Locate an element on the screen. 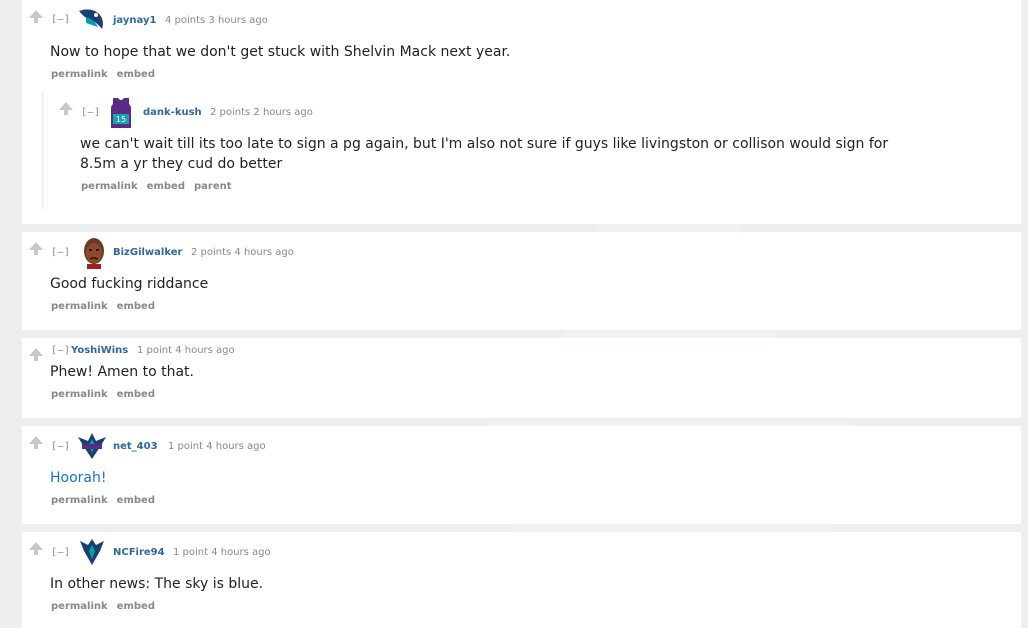 The width and height of the screenshot is (1028, 628). comment-body: Hoorah! is located at coordinates (78, 478).